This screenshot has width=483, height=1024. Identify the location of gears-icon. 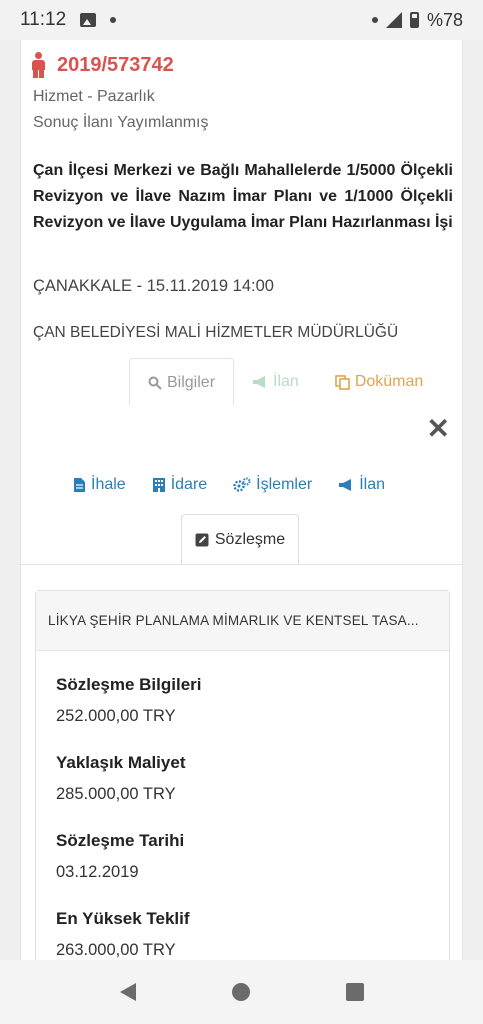
(242, 484).